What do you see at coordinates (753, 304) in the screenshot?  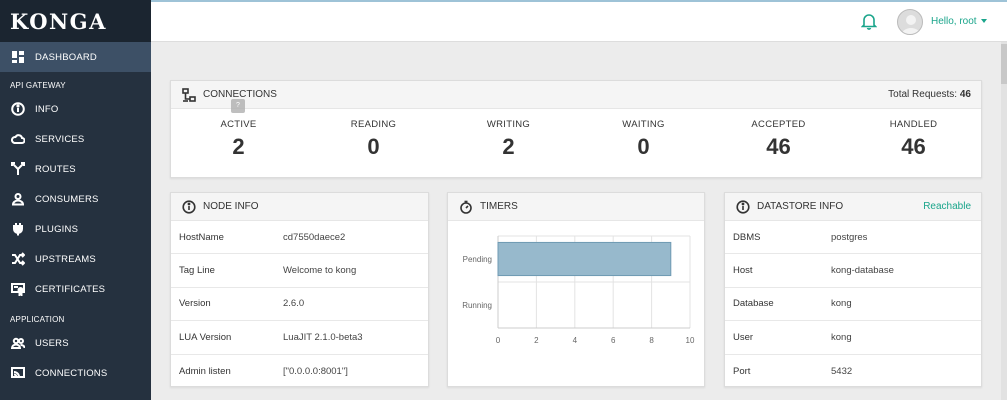 I see `row-key: Database` at bounding box center [753, 304].